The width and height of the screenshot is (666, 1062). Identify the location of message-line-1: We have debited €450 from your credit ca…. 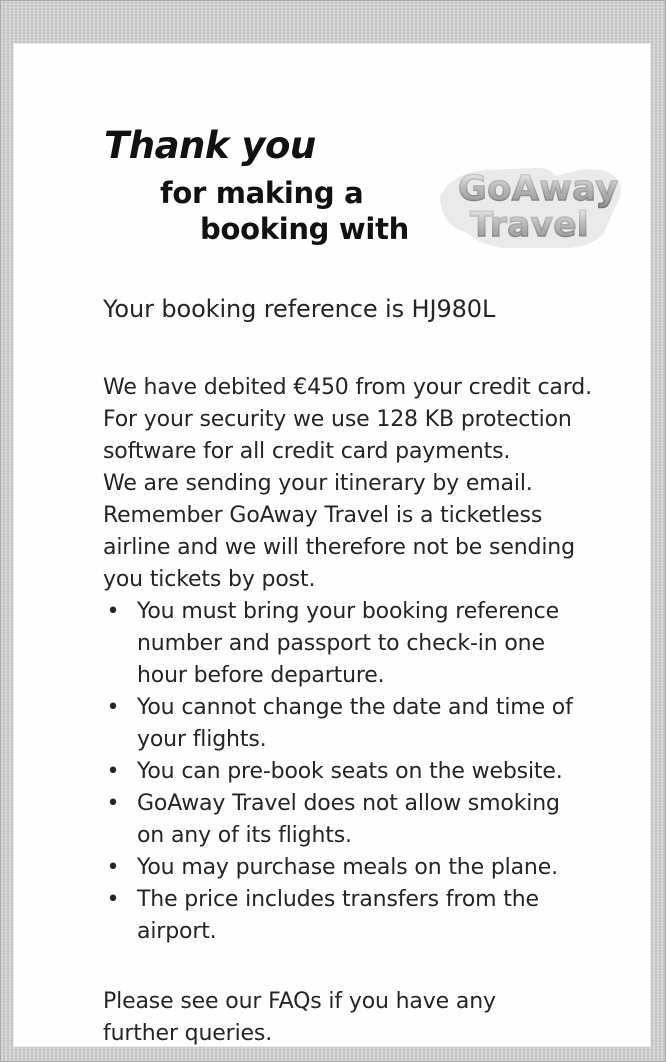
(347, 387).